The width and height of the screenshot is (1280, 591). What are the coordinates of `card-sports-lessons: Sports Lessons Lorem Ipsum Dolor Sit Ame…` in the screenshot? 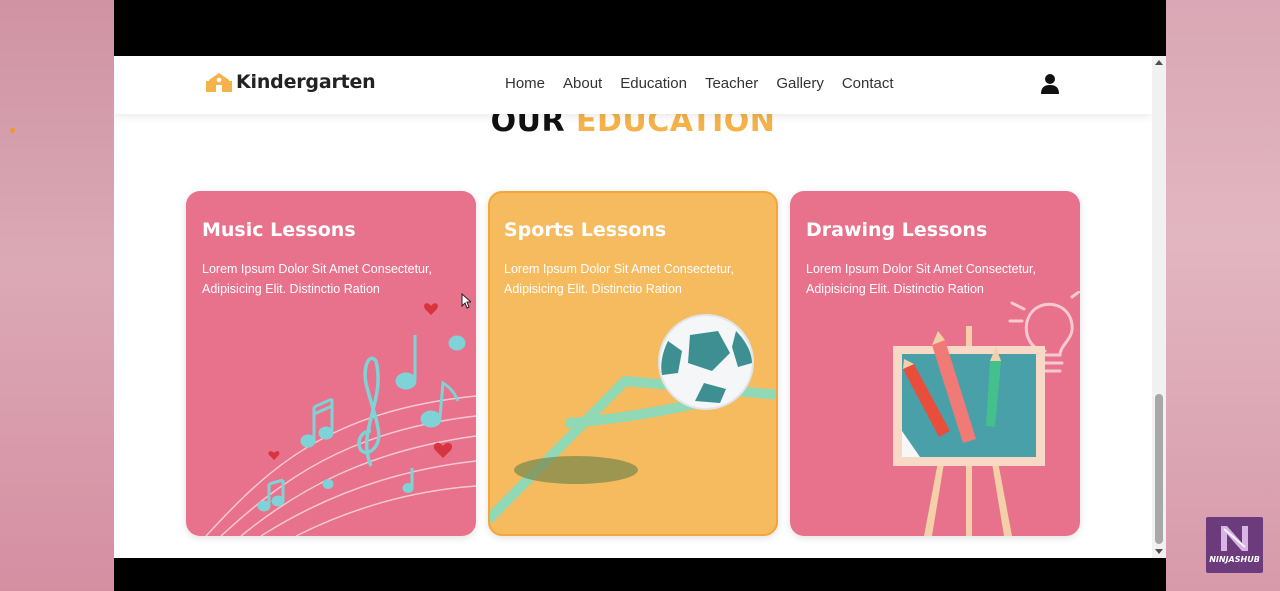 It's located at (633, 363).